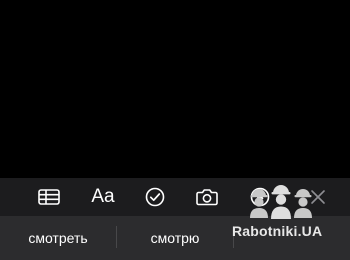  I want to click on checklist-button, so click(155, 197).